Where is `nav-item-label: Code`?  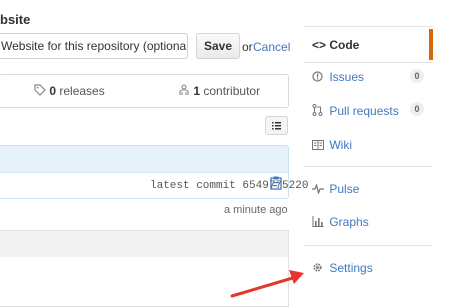 nav-item-label: Code is located at coordinates (344, 45).